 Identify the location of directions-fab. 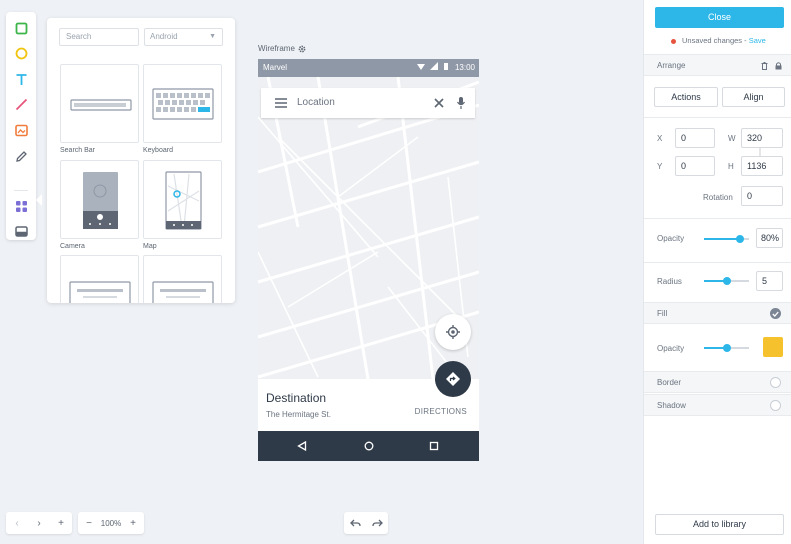
(453, 379).